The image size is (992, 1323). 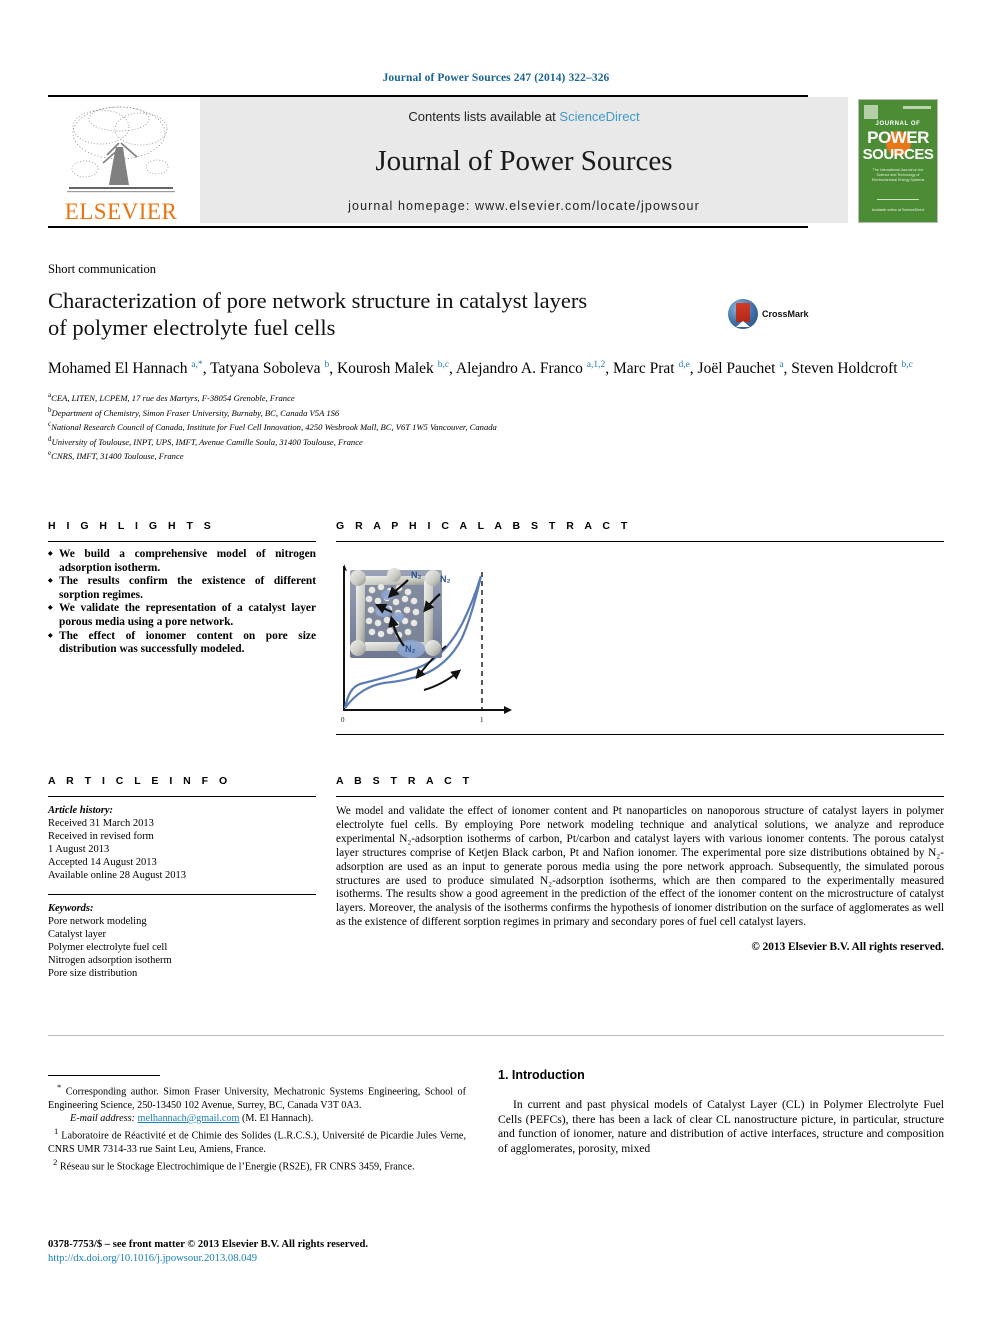 What do you see at coordinates (192, 327) in the screenshot?
I see `title-line-2: of polymer electrolyte fuel cells` at bounding box center [192, 327].